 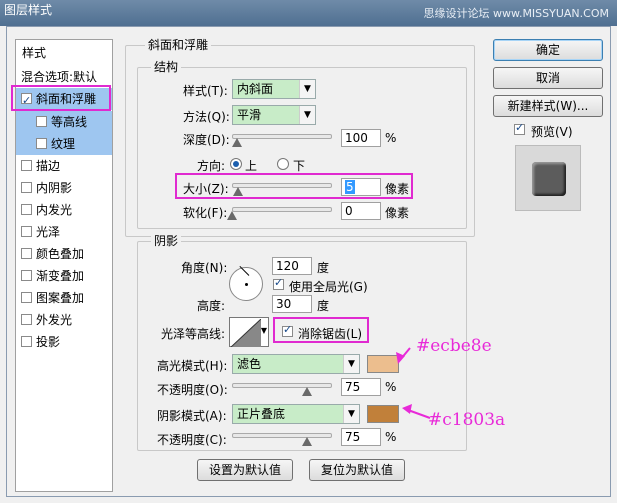 What do you see at coordinates (454, 346) in the screenshot?
I see `highlight-hex-annotation: #ecbe8e` at bounding box center [454, 346].